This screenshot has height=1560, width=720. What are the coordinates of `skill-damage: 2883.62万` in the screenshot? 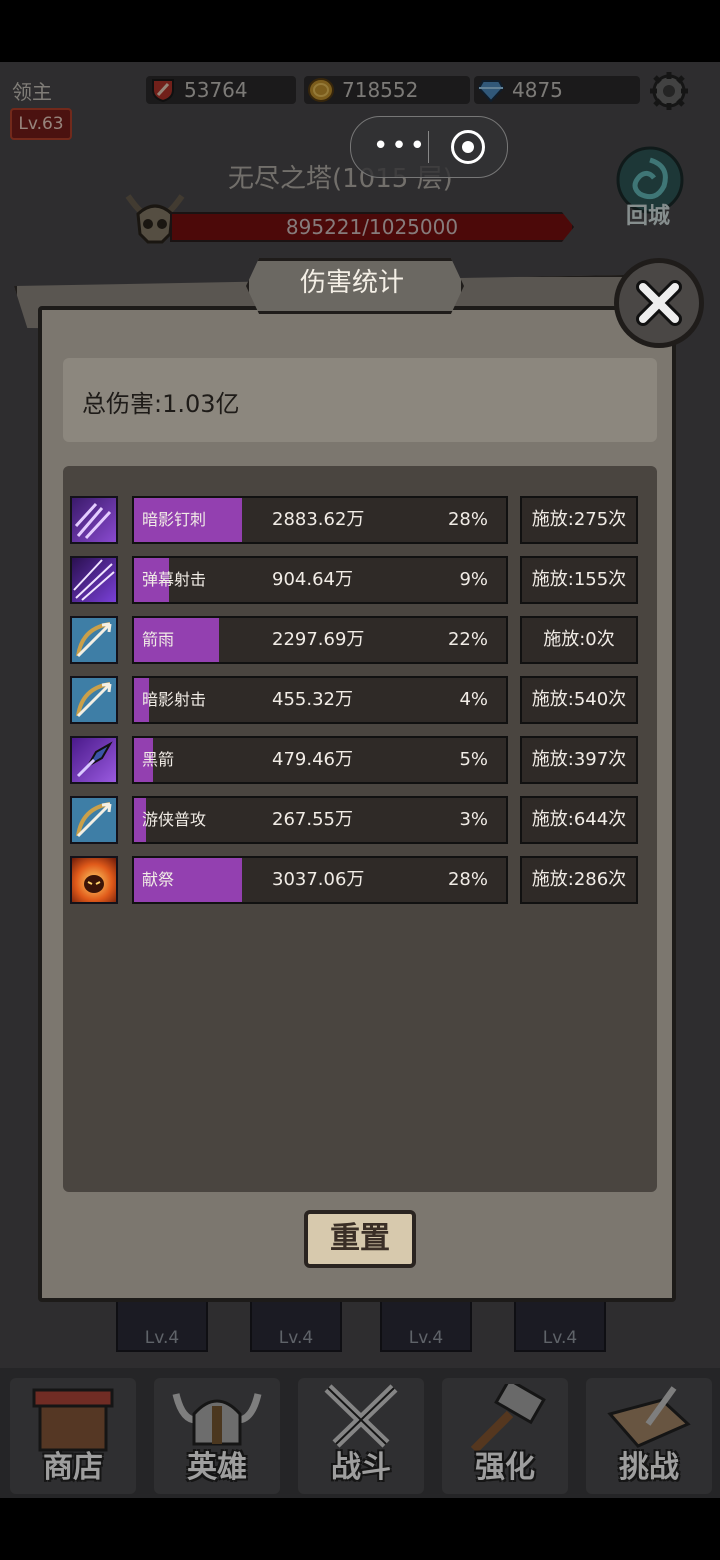 It's located at (318, 519).